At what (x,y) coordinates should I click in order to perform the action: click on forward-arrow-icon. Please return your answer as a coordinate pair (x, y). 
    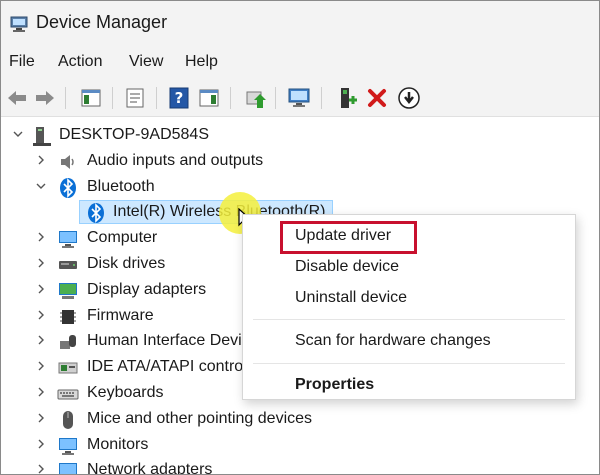
    Looking at the image, I should click on (45, 98).